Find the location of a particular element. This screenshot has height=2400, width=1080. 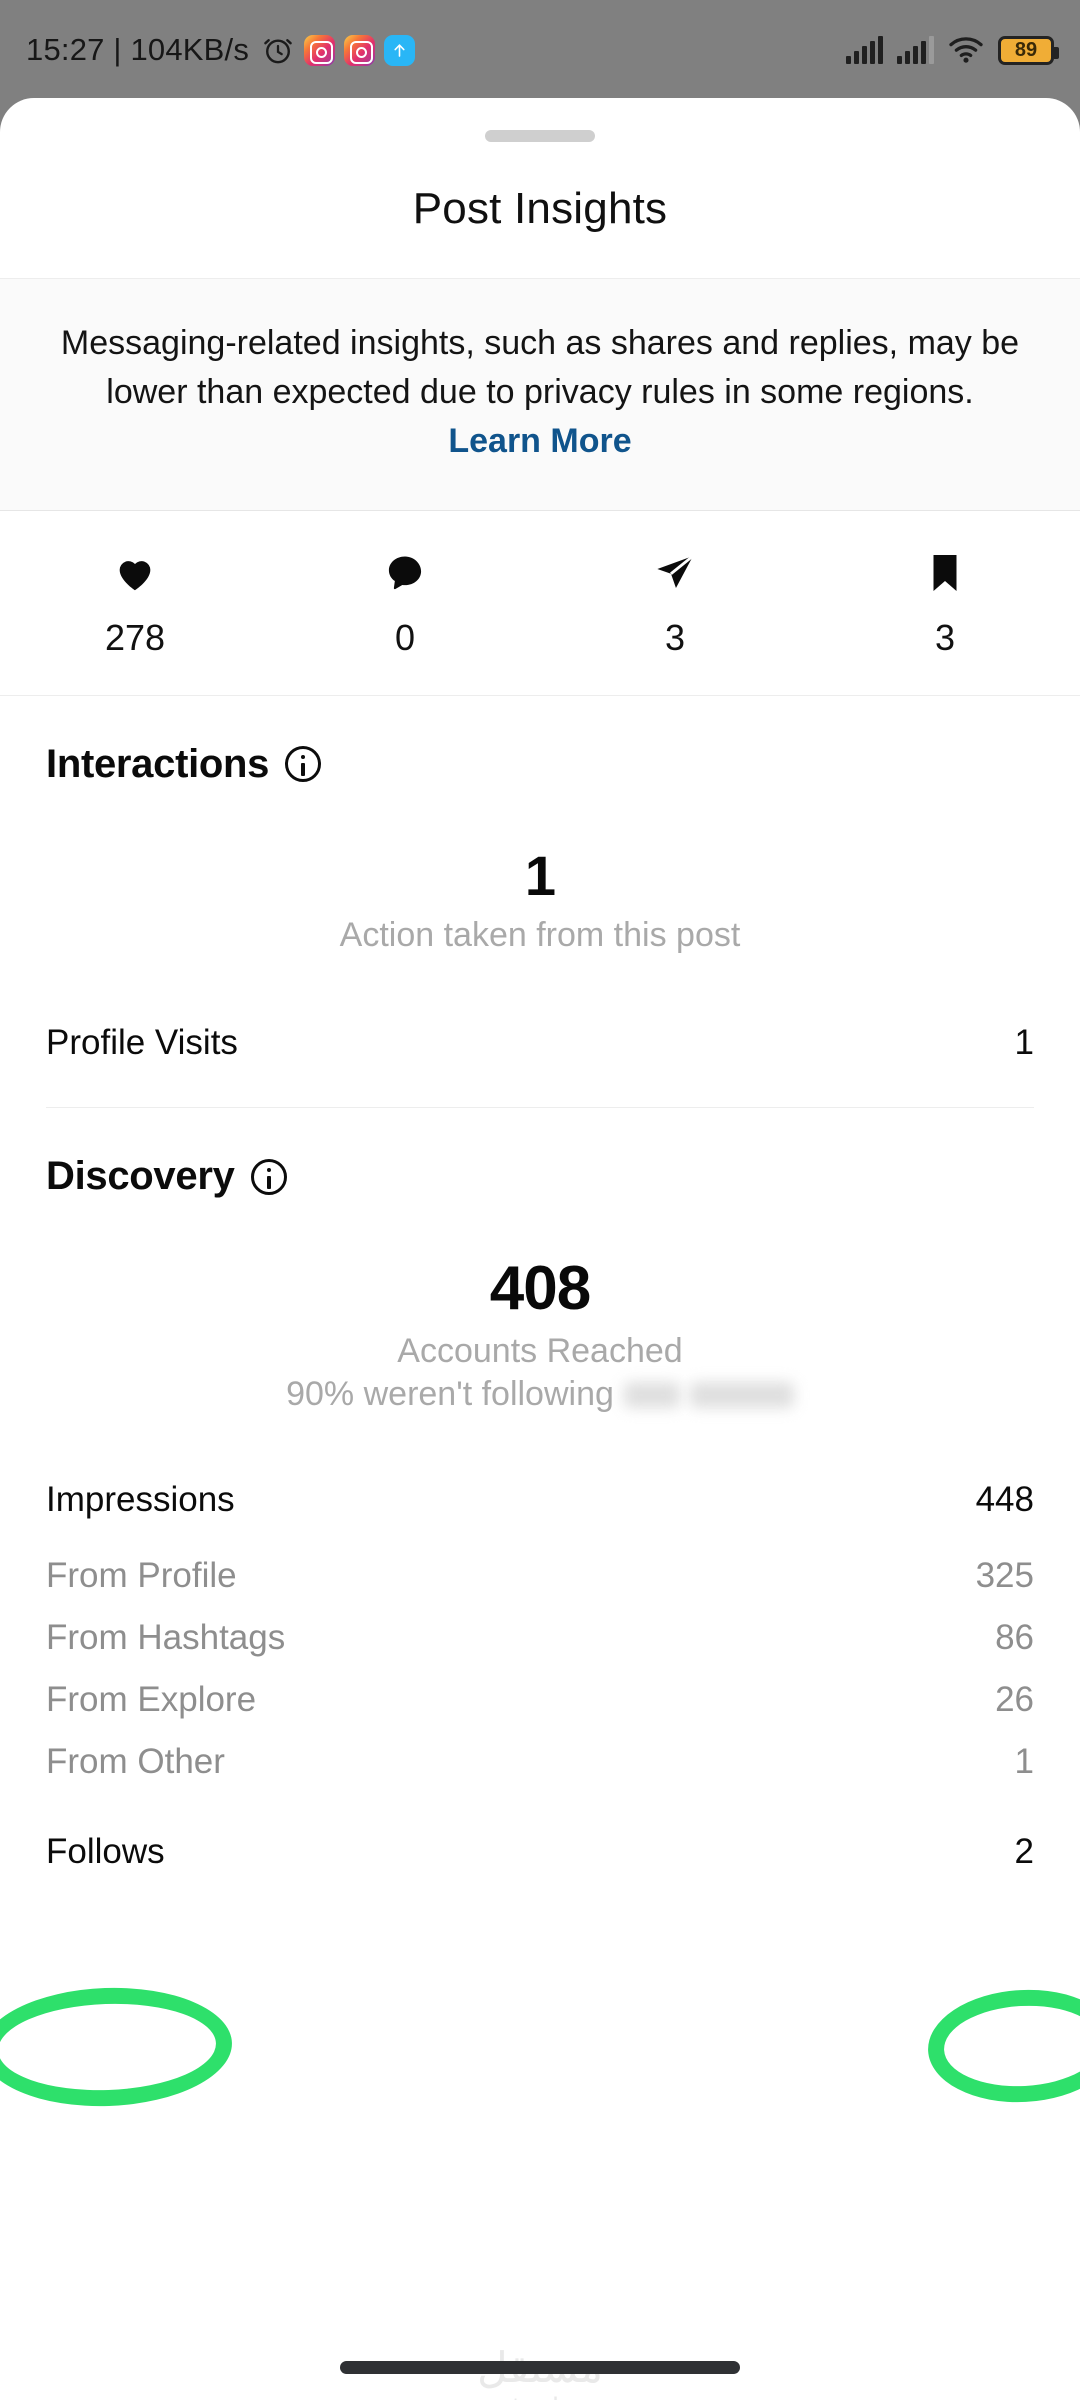

stat-label: From Other is located at coordinates (135, 1762).